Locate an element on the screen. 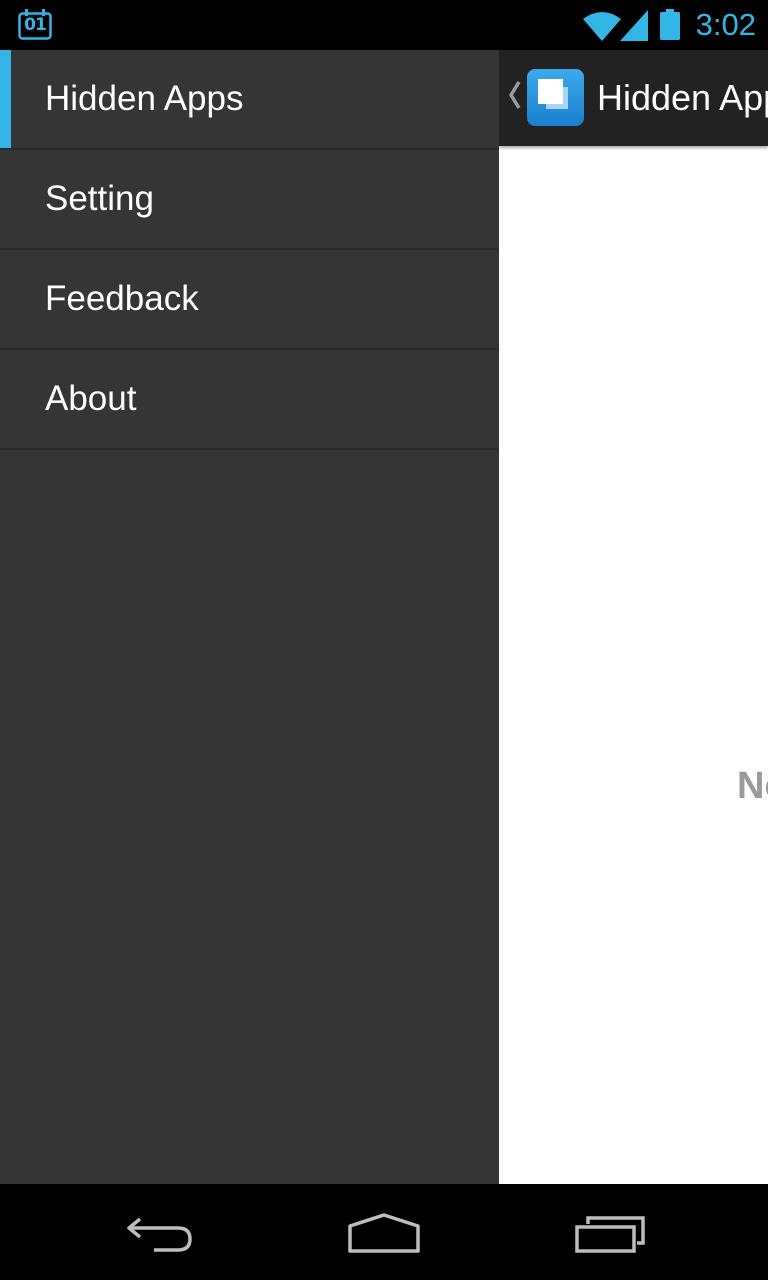 The height and width of the screenshot is (1280, 768). action-bar-title: Hidden Apps is located at coordinates (682, 97).